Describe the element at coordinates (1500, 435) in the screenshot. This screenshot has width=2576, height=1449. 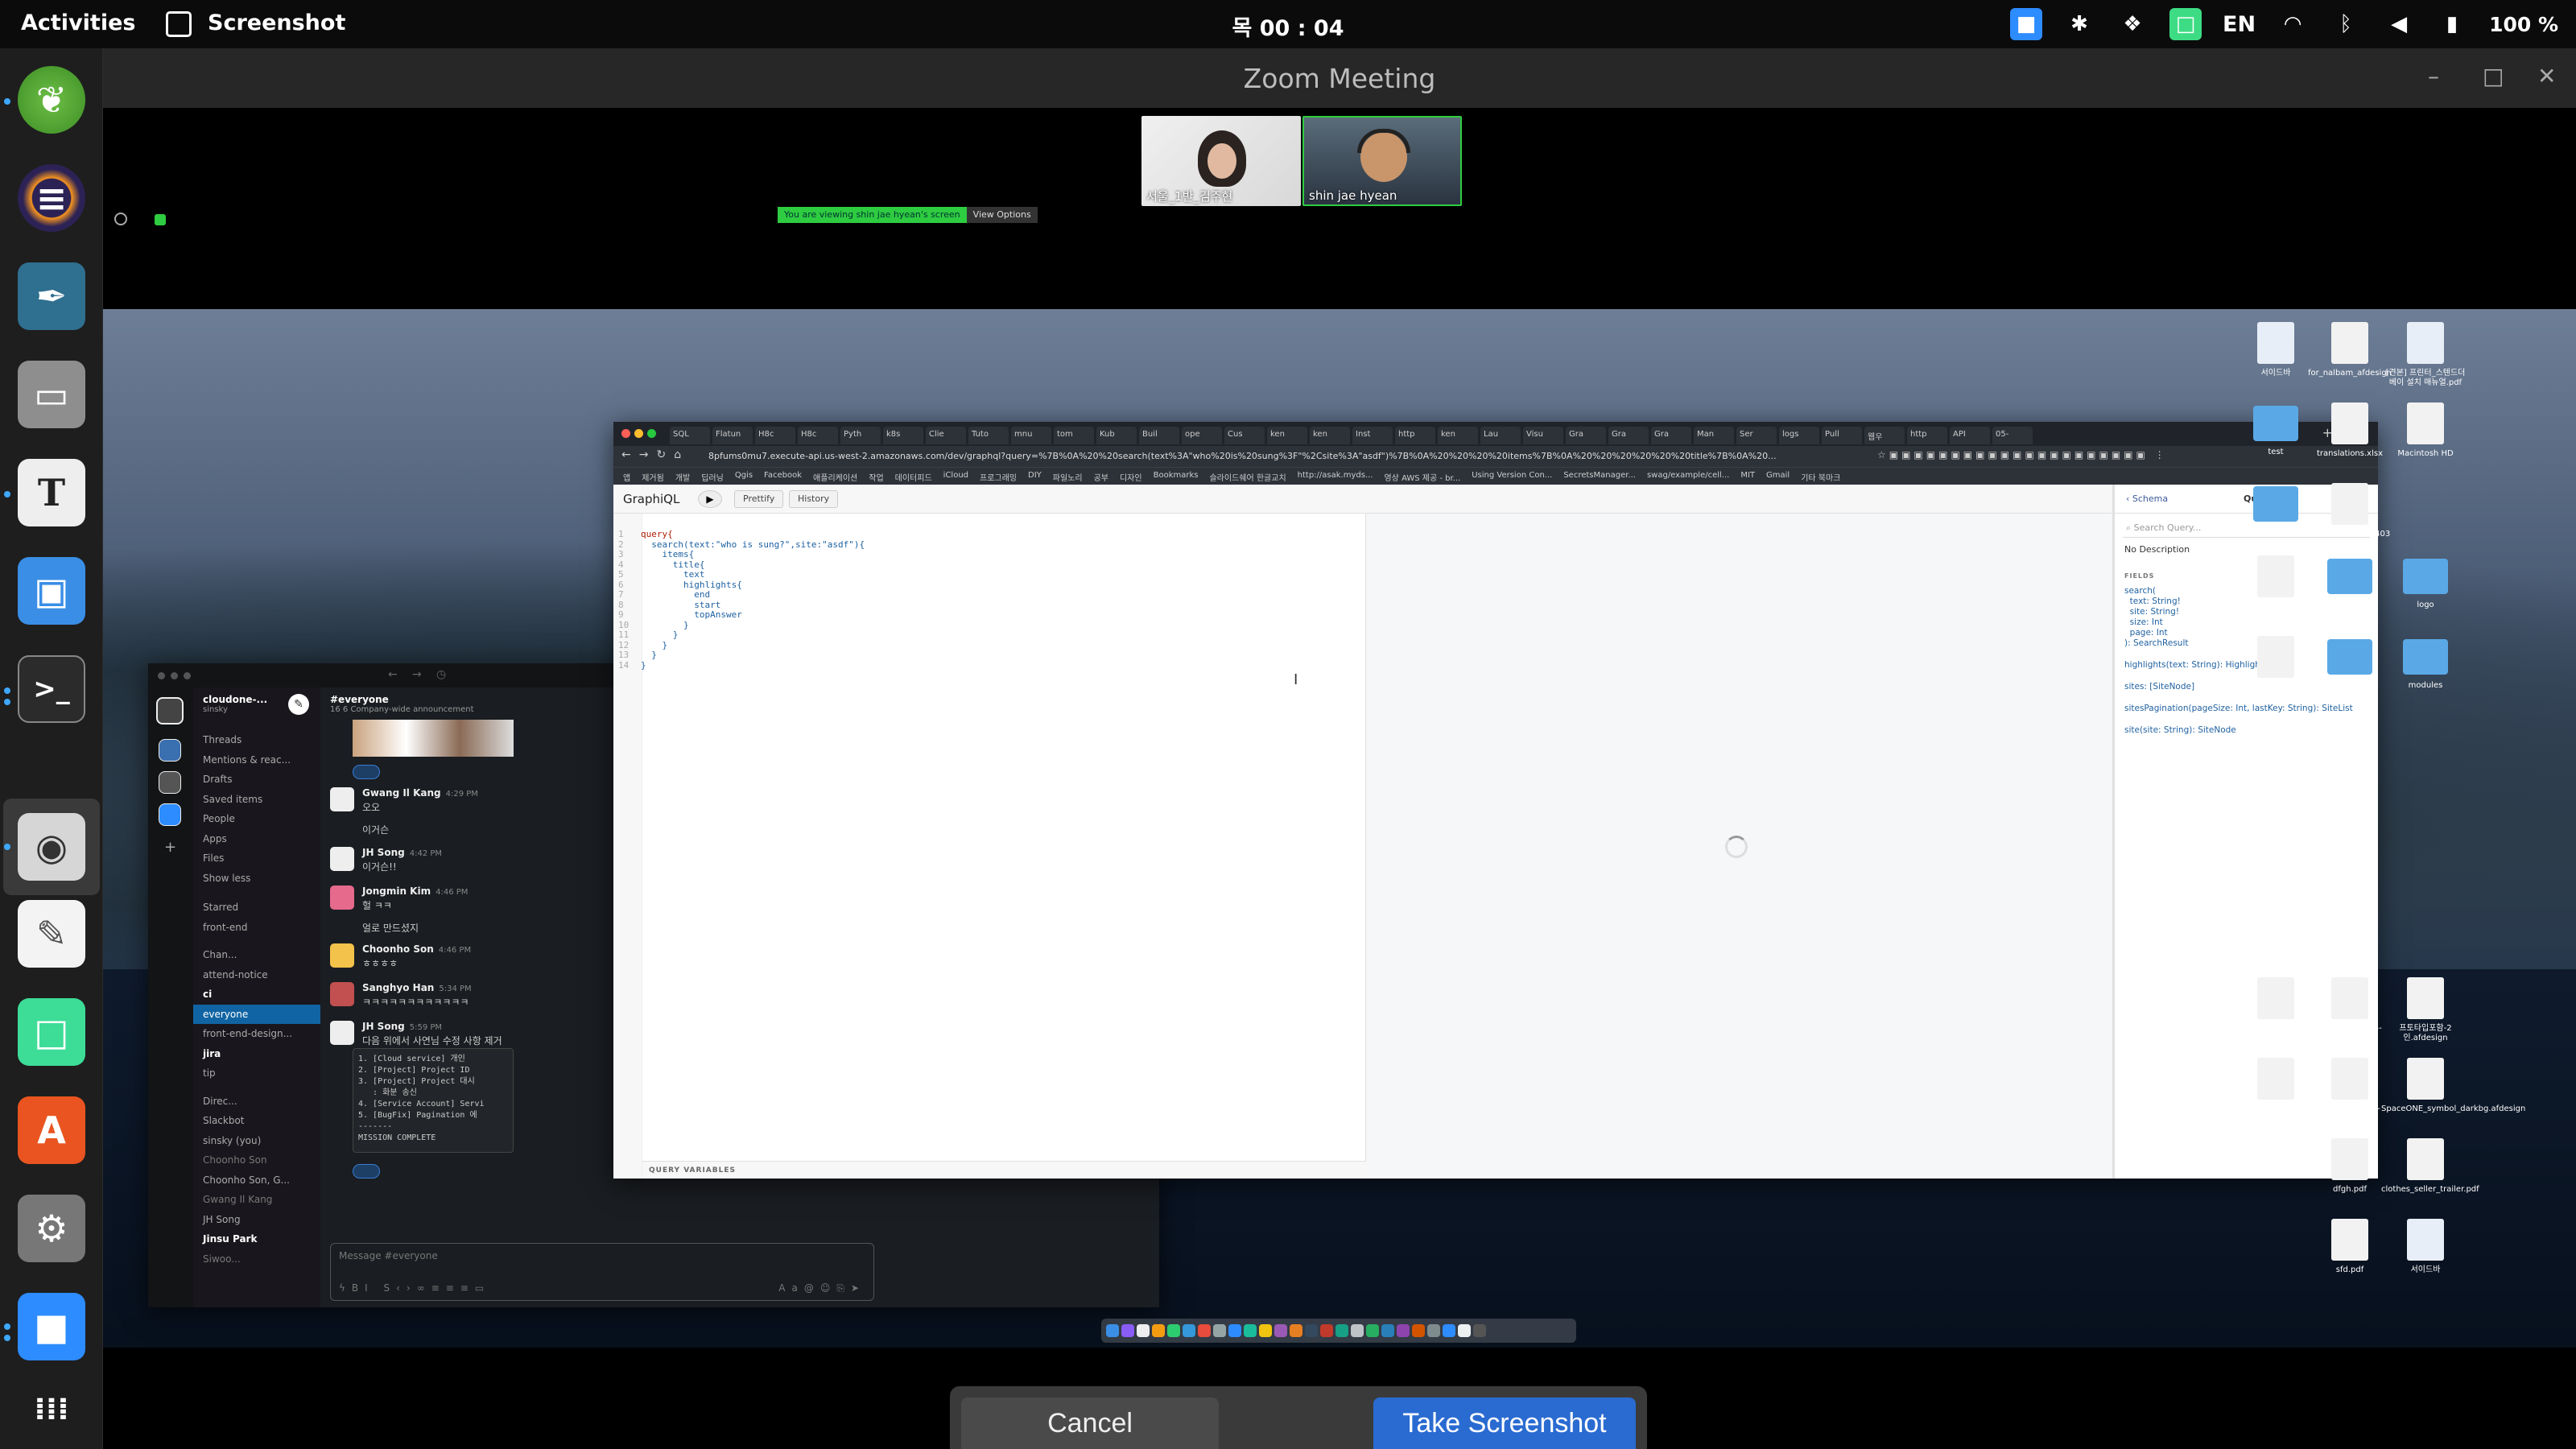
I see `browser-tab: Lau` at that location.